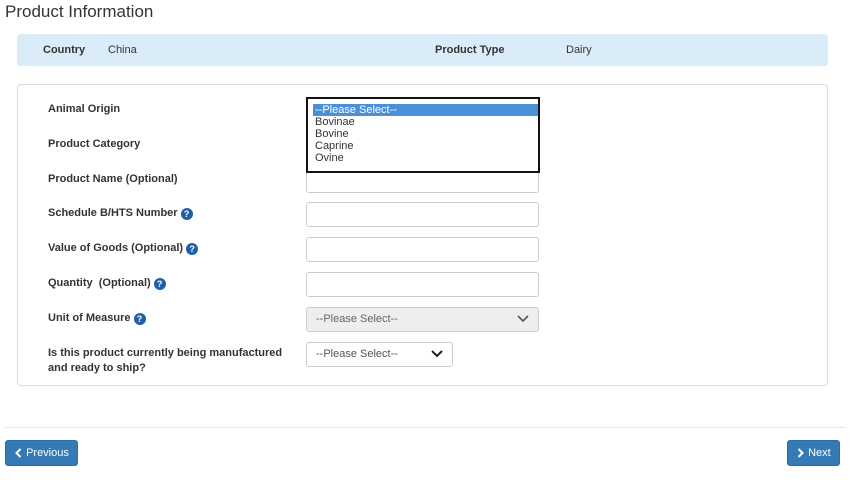  Describe the element at coordinates (79, 11) in the screenshot. I see `page-title: Product Information` at that location.